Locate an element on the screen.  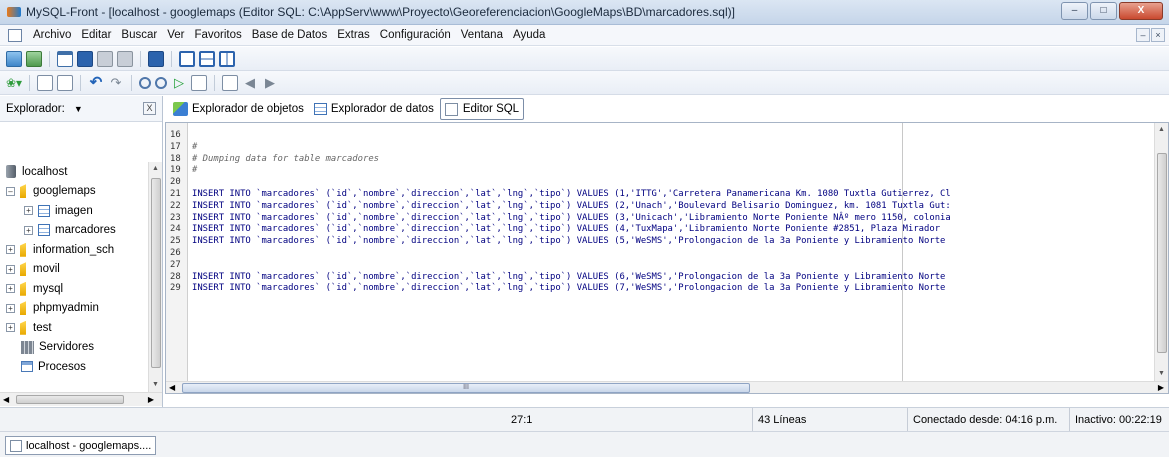
tree-item-label: information_sch is located at coordinates (74, 249).